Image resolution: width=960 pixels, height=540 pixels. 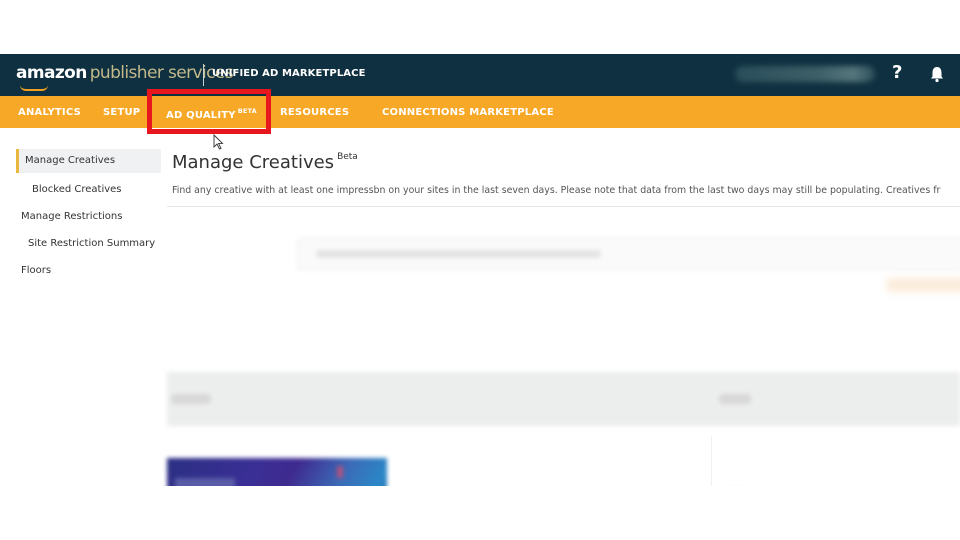 What do you see at coordinates (191, 399) in the screenshot?
I see `column-header-creative` at bounding box center [191, 399].